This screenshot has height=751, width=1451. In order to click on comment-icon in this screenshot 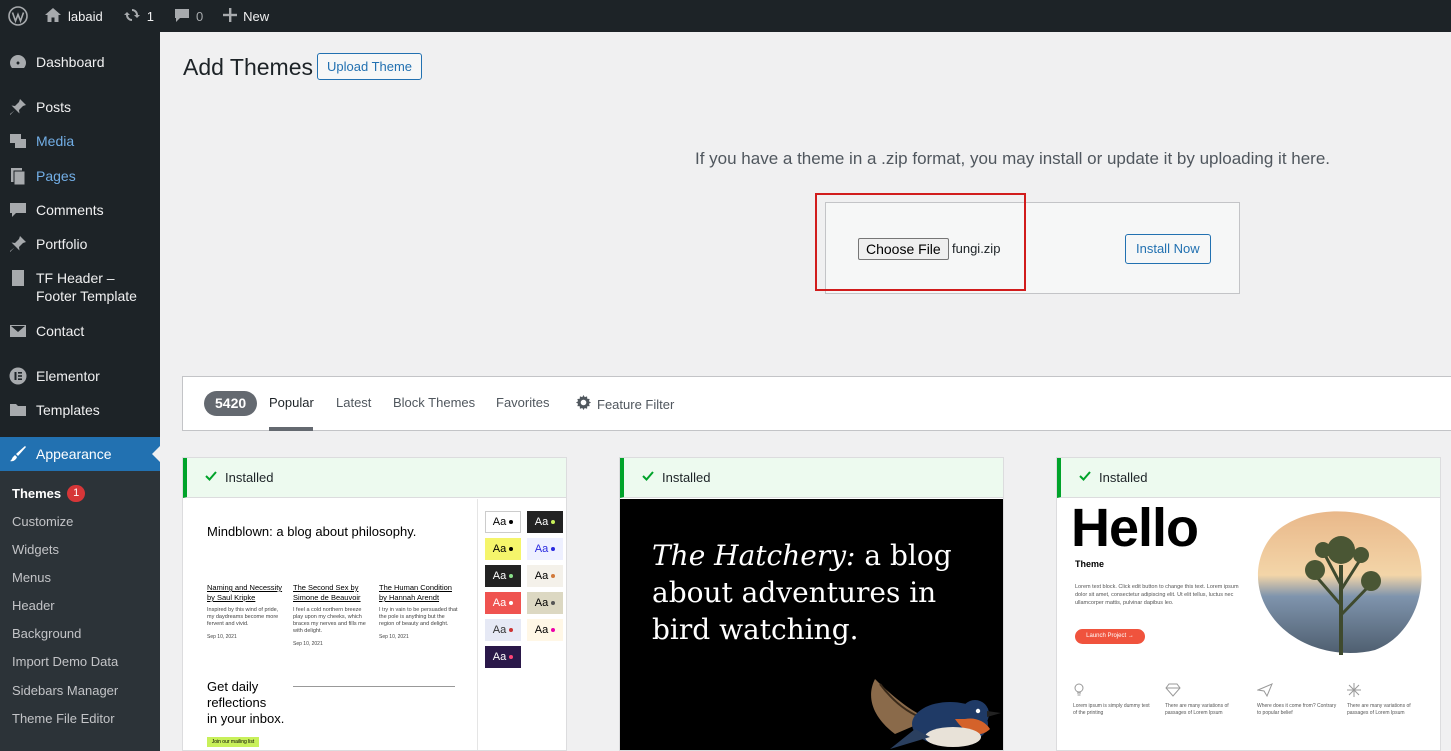, I will do `click(182, 16)`.